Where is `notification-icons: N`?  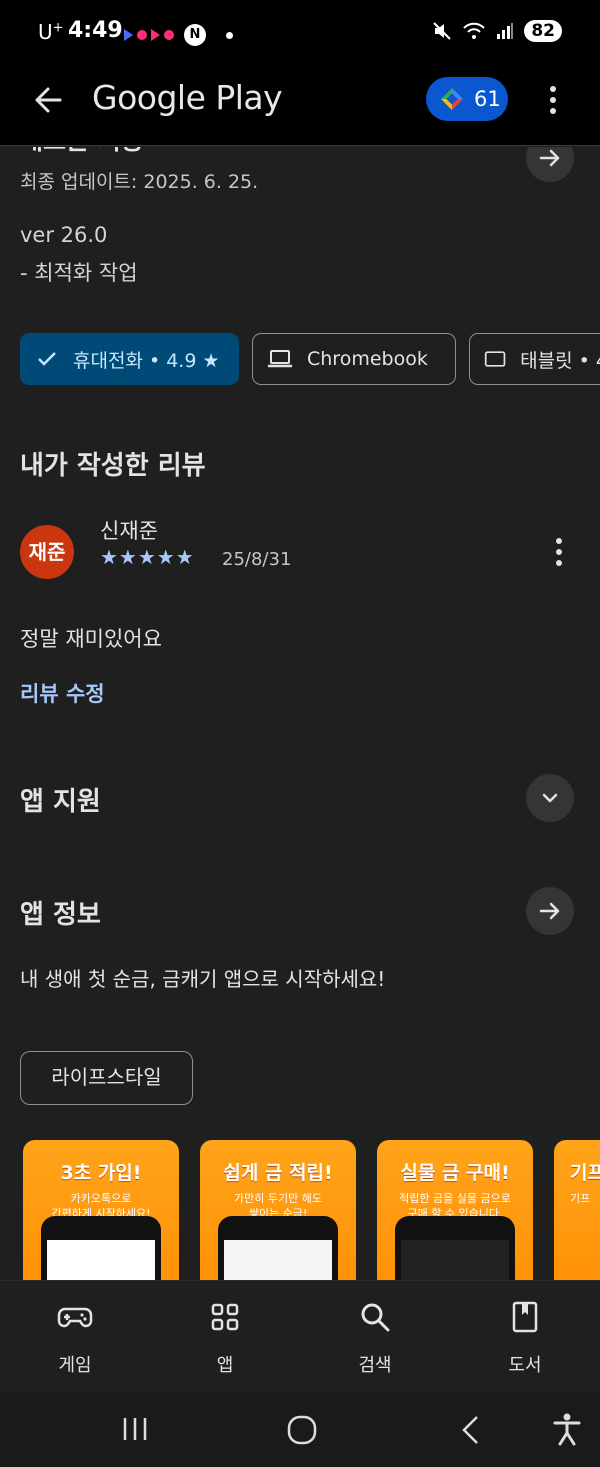
notification-icons: N is located at coordinates (178, 35).